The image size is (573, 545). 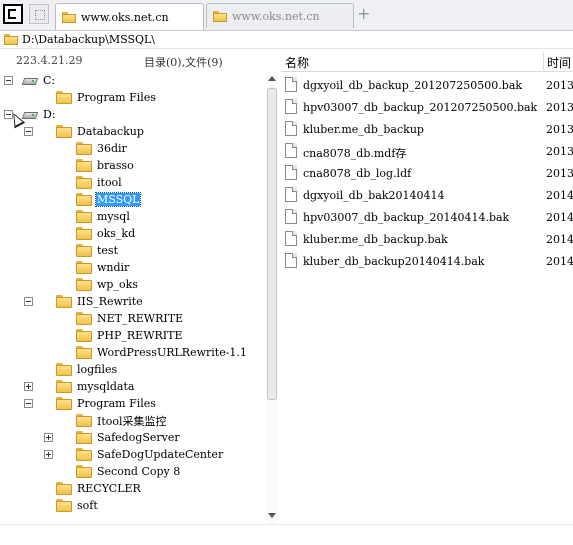 What do you see at coordinates (107, 250) in the screenshot?
I see `tree-node-label: test` at bounding box center [107, 250].